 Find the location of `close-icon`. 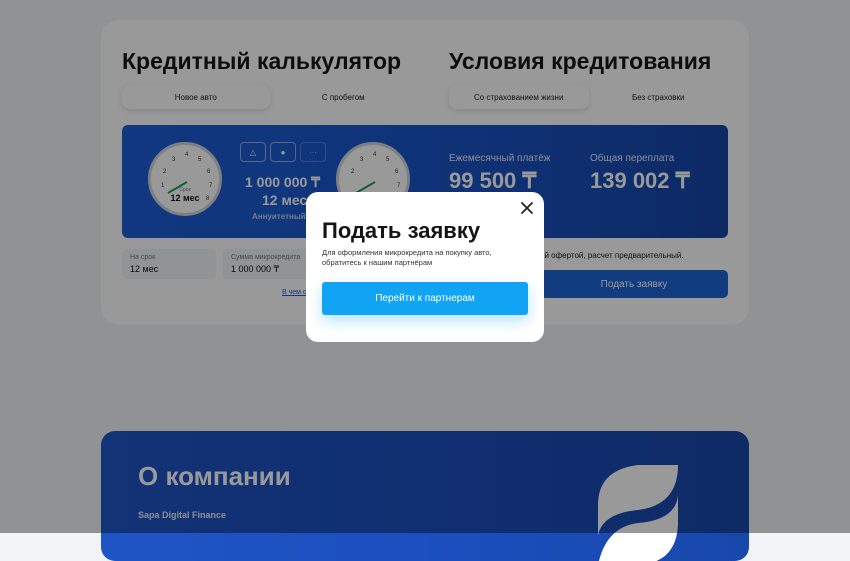

close-icon is located at coordinates (527, 208).